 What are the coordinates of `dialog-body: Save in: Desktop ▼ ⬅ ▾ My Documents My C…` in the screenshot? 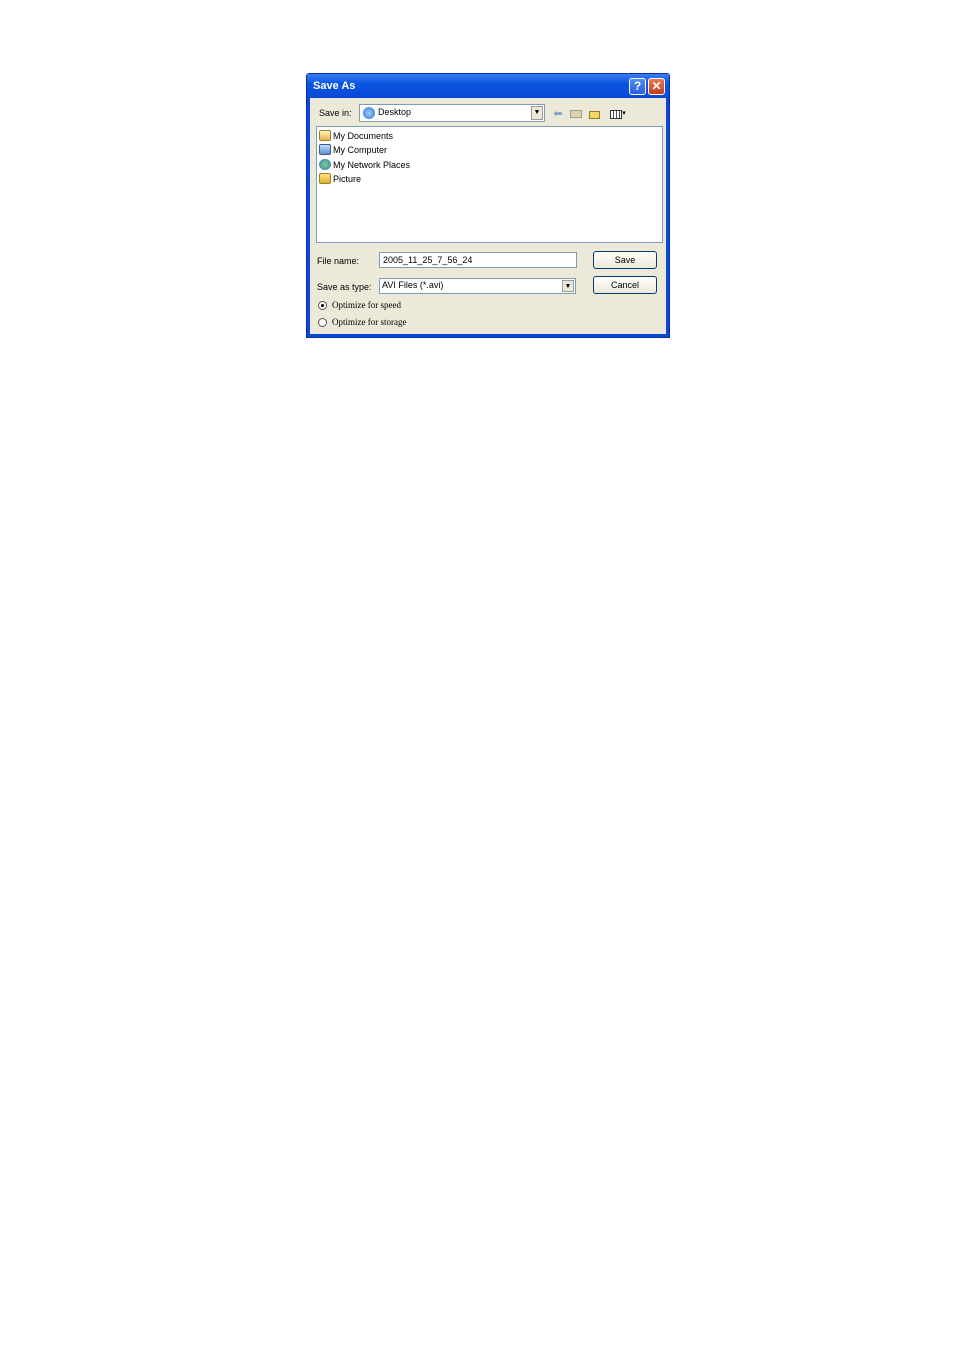 It's located at (488, 216).